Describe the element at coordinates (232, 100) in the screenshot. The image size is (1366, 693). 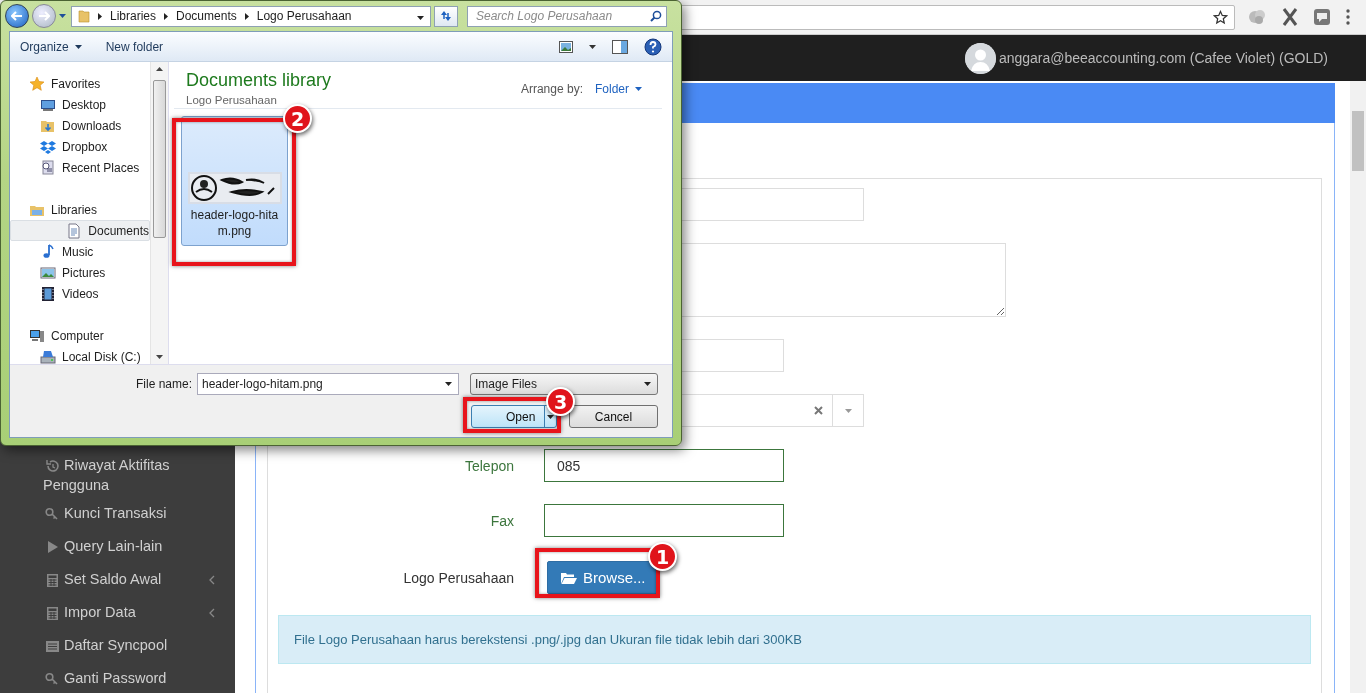
I see `library-subtitle: Logo Perusahaan` at that location.